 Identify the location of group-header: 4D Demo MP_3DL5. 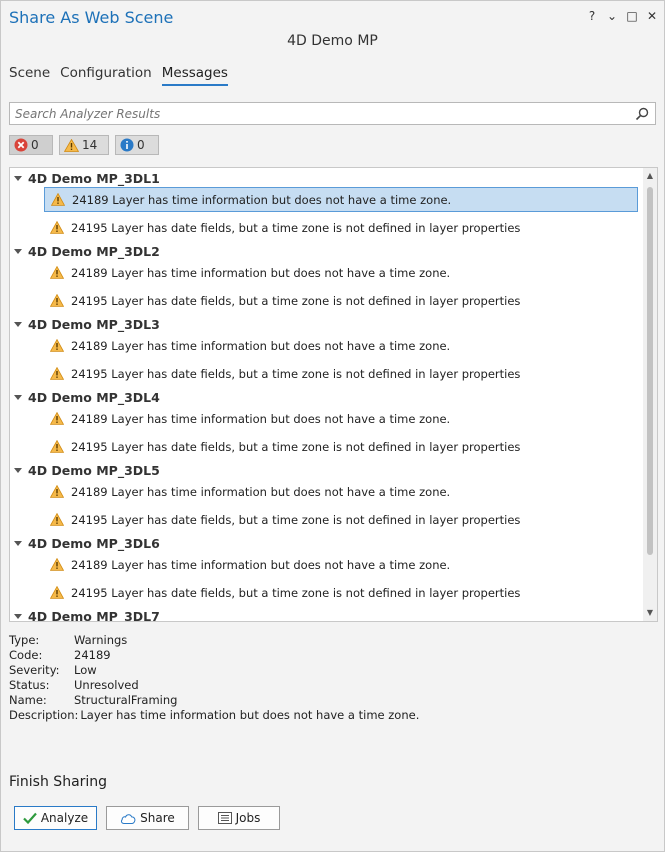
(87, 470).